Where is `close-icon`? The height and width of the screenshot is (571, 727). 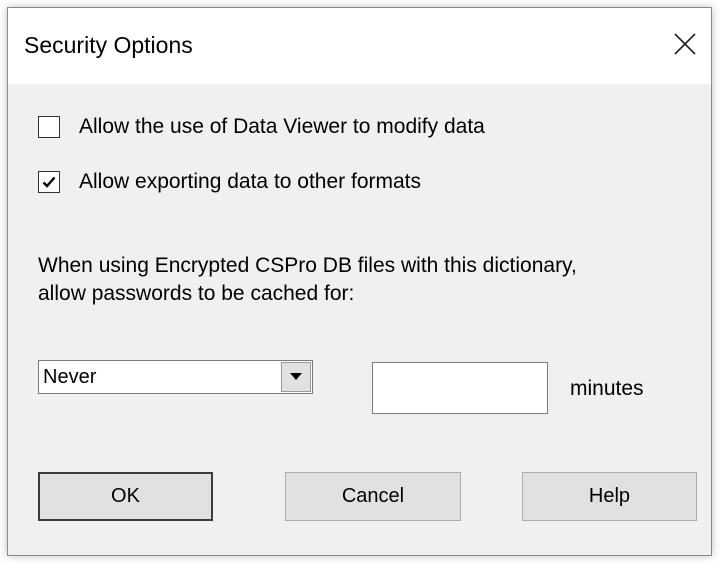 close-icon is located at coordinates (685, 44).